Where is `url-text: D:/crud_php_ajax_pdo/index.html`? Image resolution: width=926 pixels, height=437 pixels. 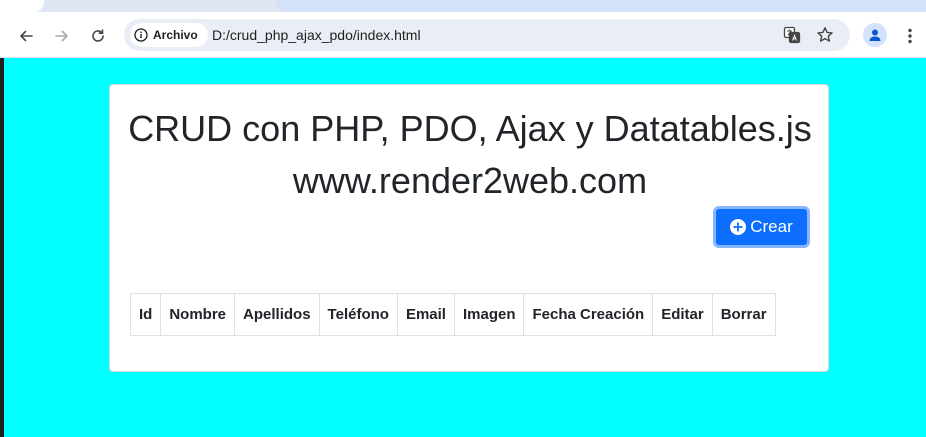
url-text: D:/crud_php_ajax_pdo/index.html is located at coordinates (316, 35).